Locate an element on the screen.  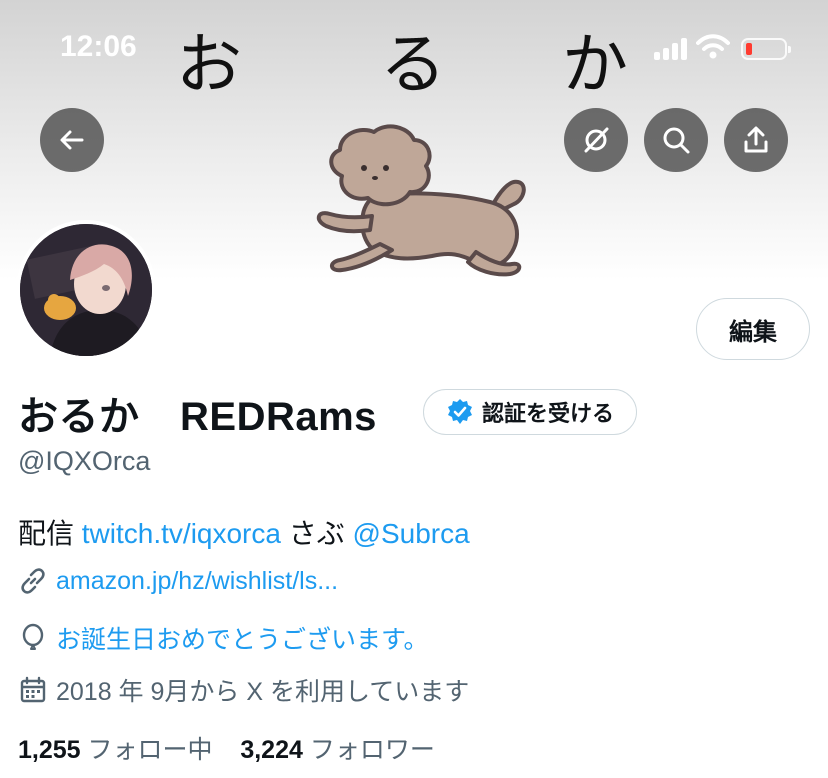
followers-link: 3,224 フォロワー is located at coordinates (337, 750).